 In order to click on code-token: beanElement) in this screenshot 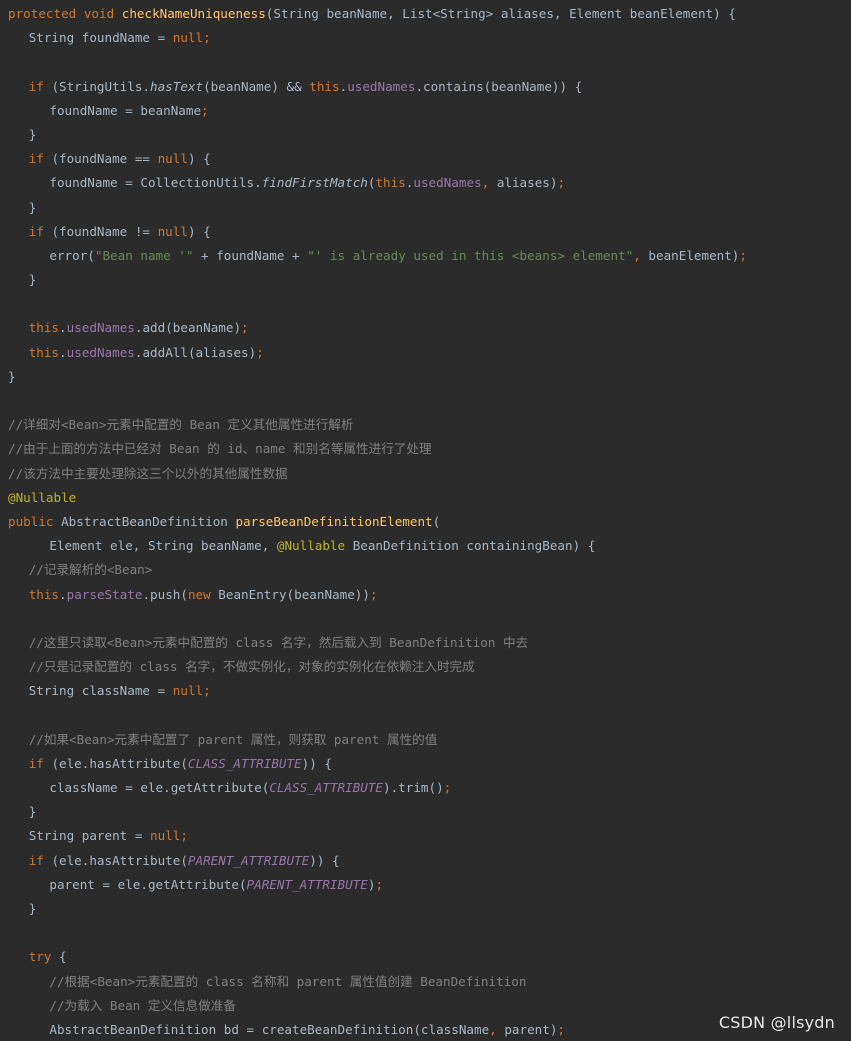, I will do `click(694, 255)`.